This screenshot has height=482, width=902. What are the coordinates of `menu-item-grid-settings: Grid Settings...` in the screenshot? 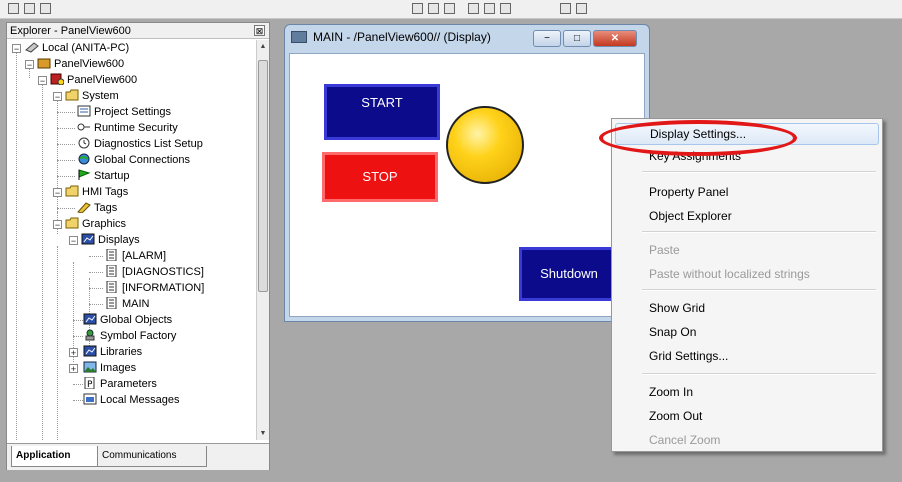 It's located at (747, 356).